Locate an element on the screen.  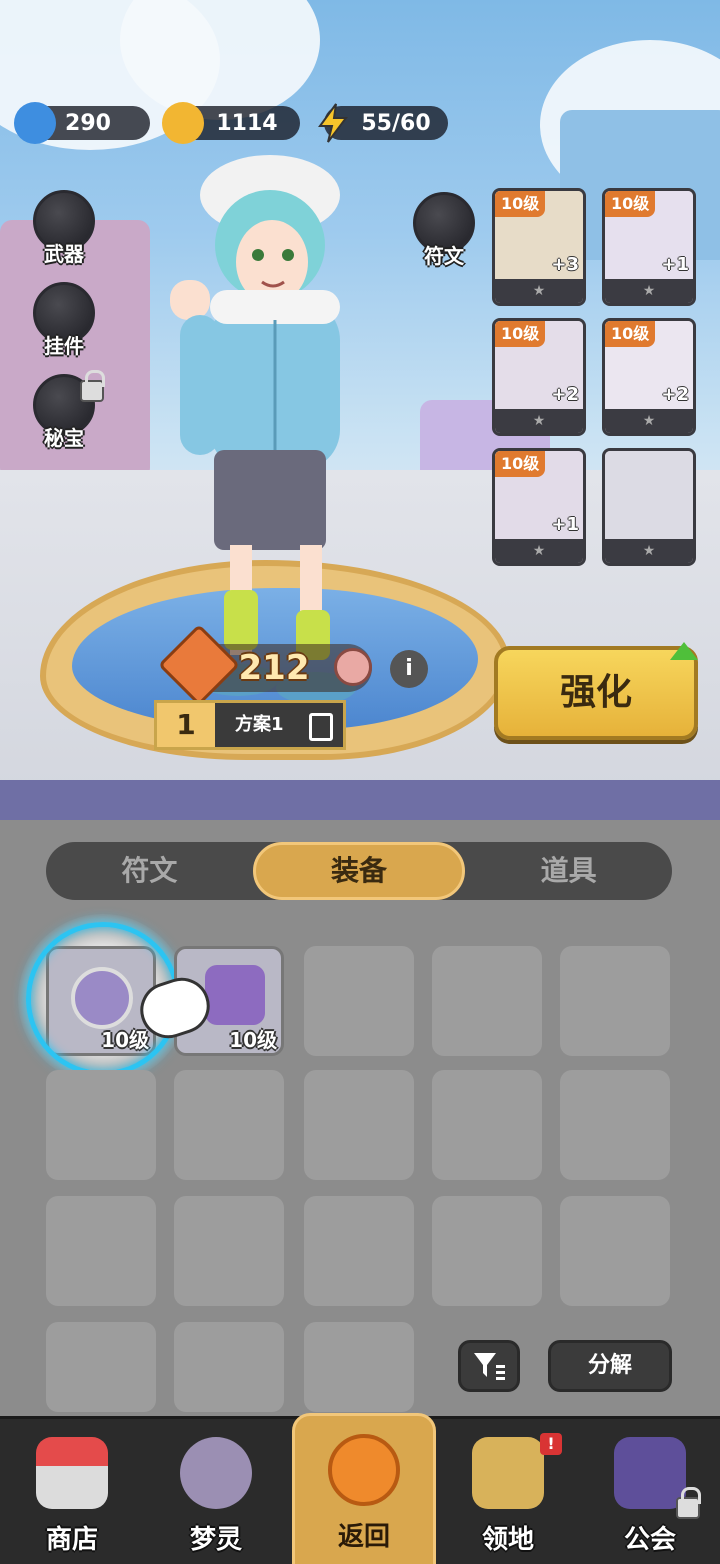
coin-icon is located at coordinates (183, 123).